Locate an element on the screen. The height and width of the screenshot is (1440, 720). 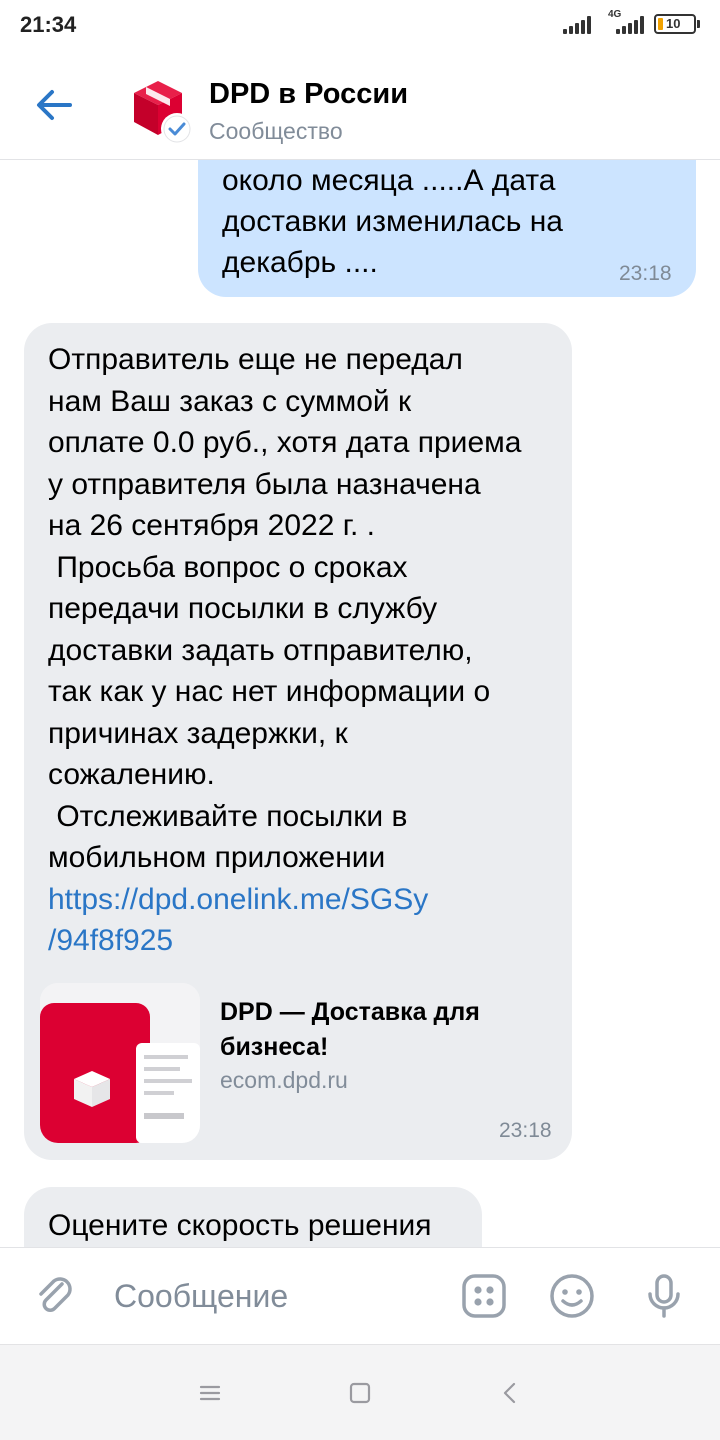
attach-icon is located at coordinates (55, 1294).